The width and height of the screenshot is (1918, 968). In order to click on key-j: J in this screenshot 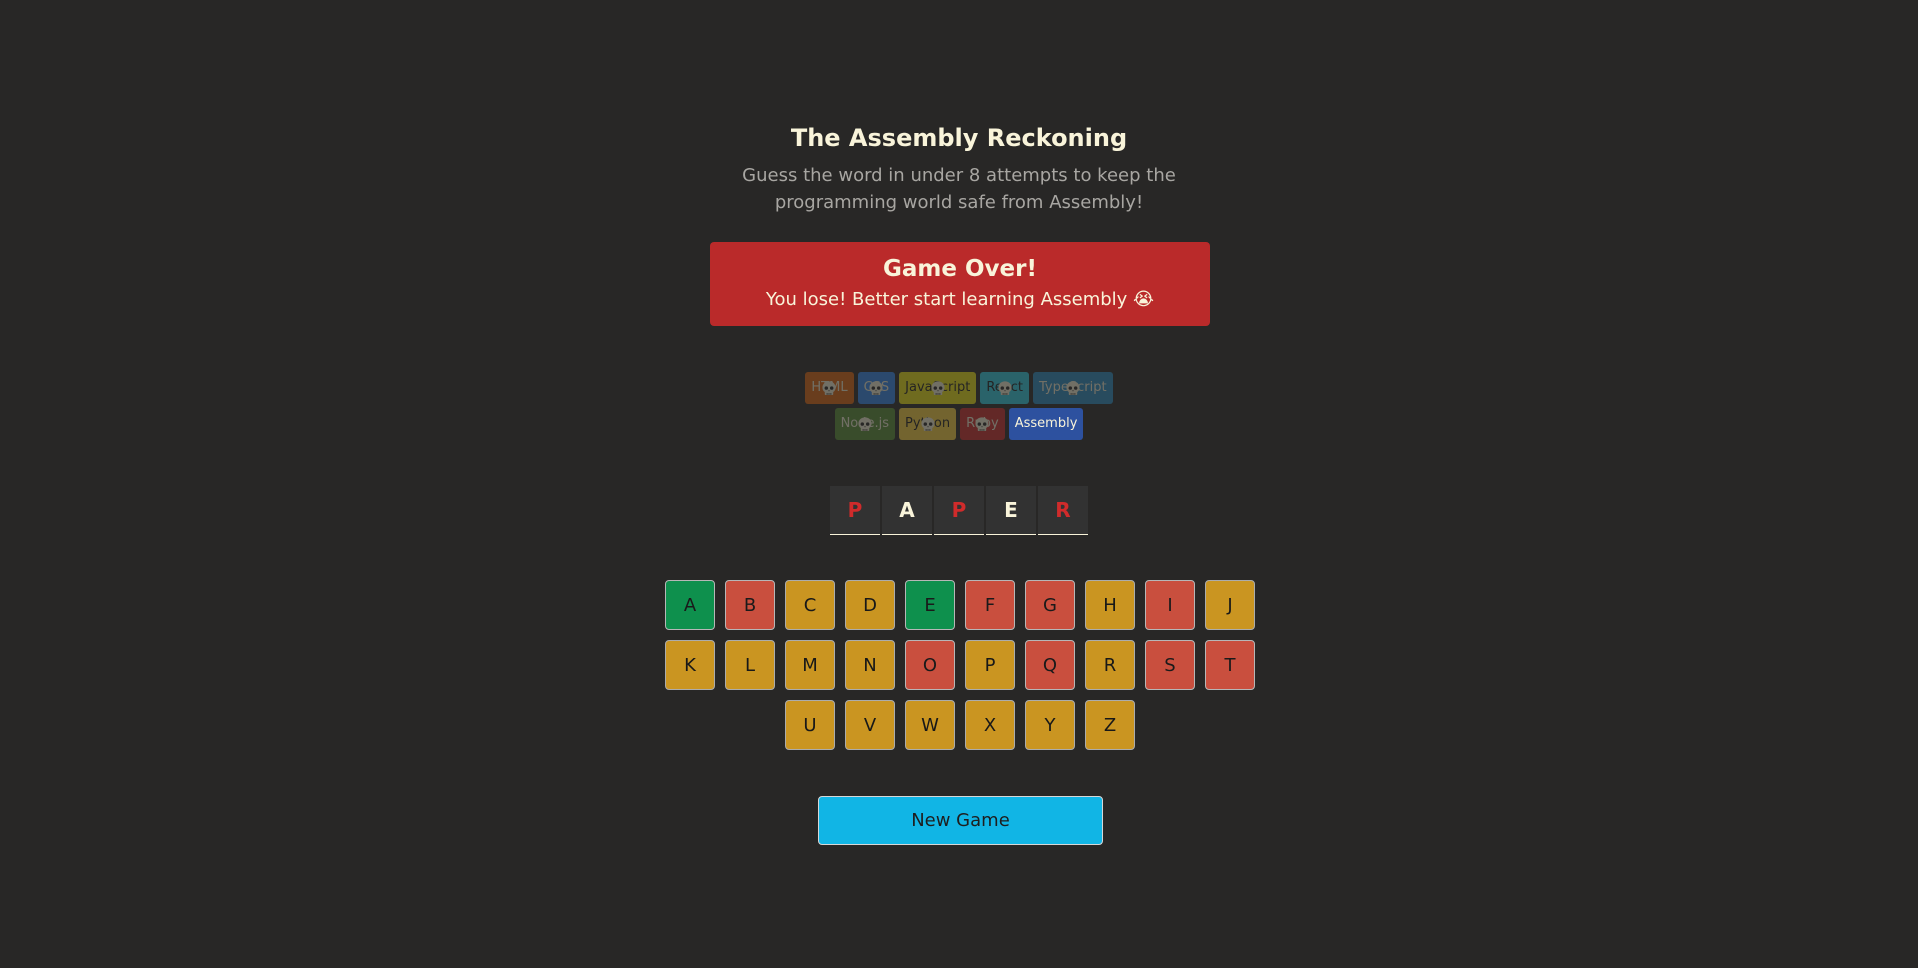, I will do `click(1230, 605)`.